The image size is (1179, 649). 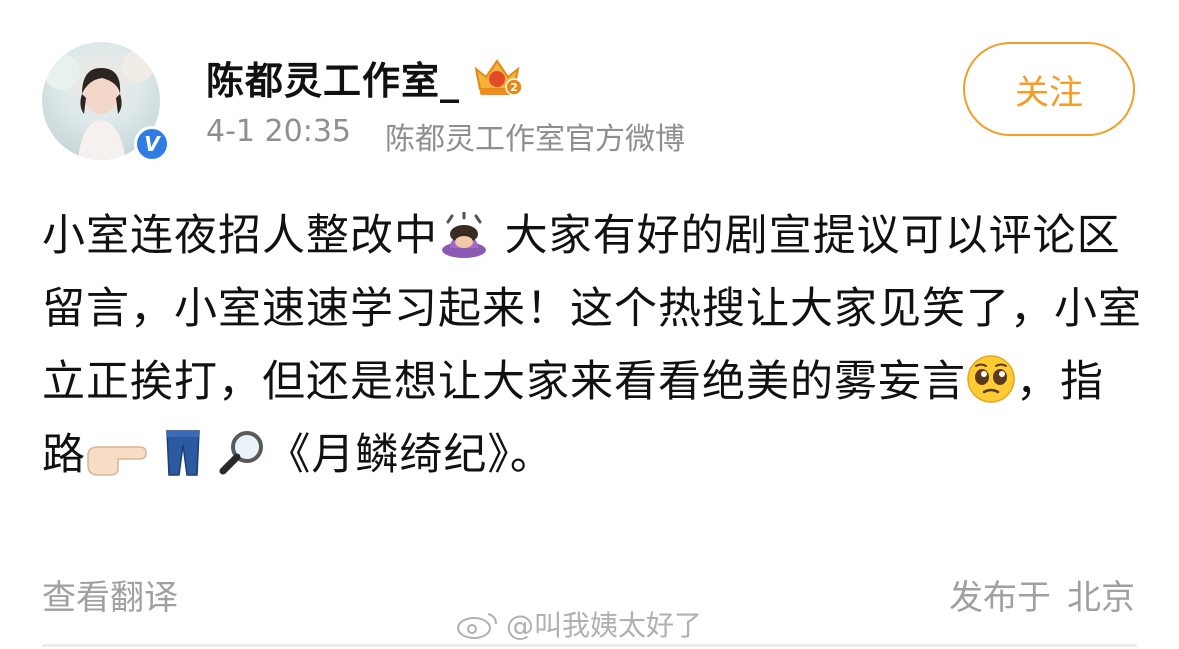 I want to click on pleading-face-emoji, so click(x=991, y=379).